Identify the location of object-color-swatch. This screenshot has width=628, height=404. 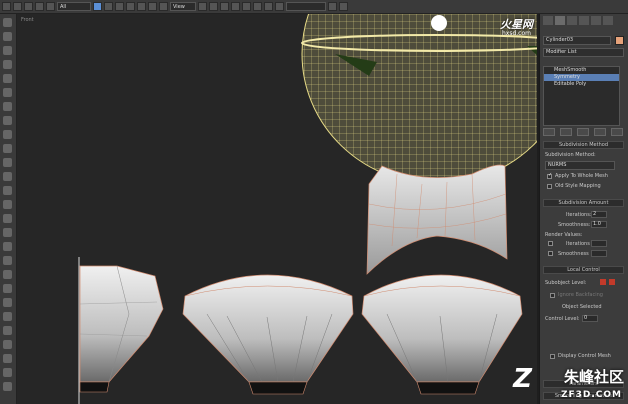
(619, 40).